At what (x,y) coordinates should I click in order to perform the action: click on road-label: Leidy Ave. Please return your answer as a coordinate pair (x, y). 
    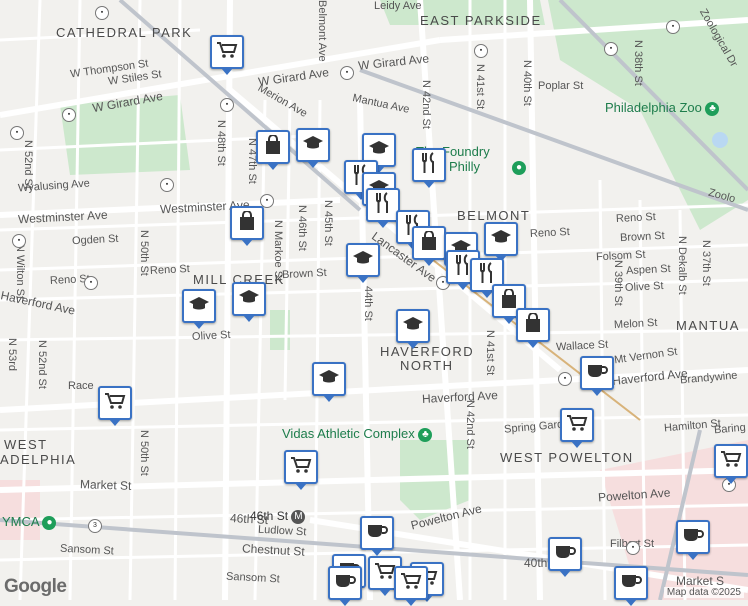
    Looking at the image, I should click on (398, 6).